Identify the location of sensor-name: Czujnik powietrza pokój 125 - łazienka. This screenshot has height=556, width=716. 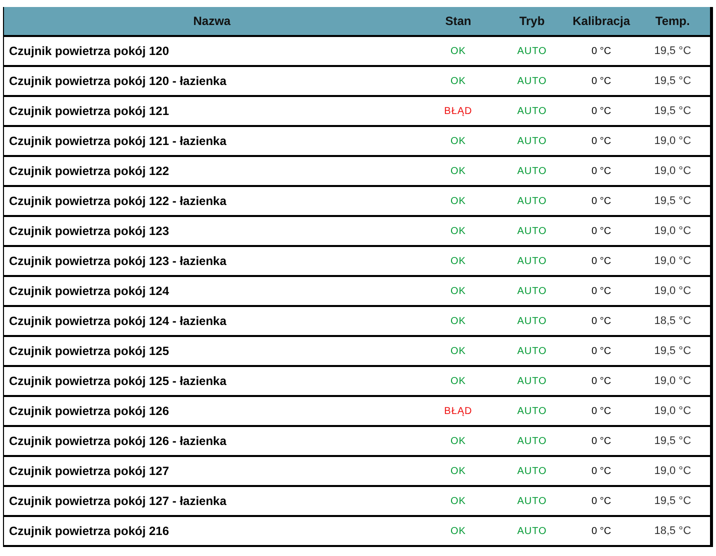
(117, 381).